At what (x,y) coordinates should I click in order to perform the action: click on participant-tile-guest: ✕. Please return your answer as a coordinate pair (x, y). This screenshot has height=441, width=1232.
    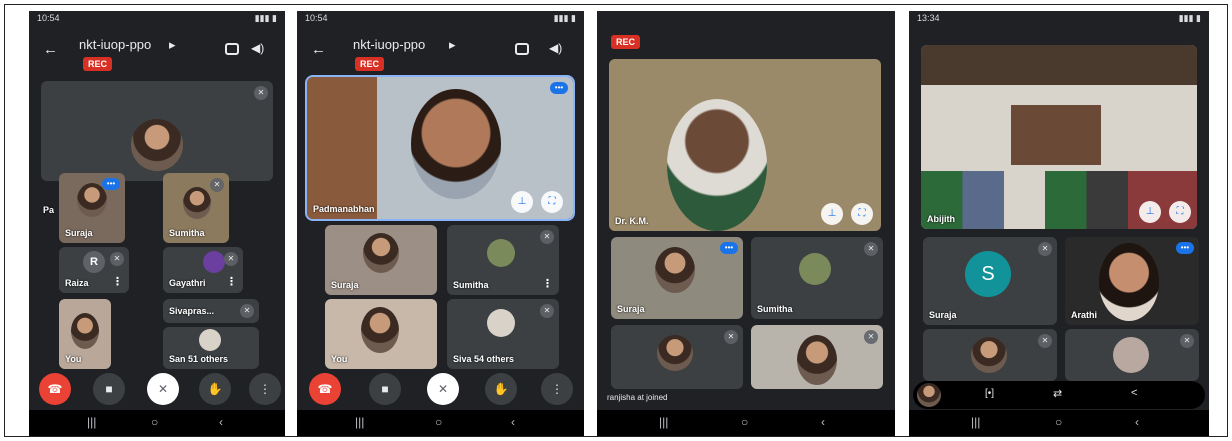
    Looking at the image, I should click on (817, 357).